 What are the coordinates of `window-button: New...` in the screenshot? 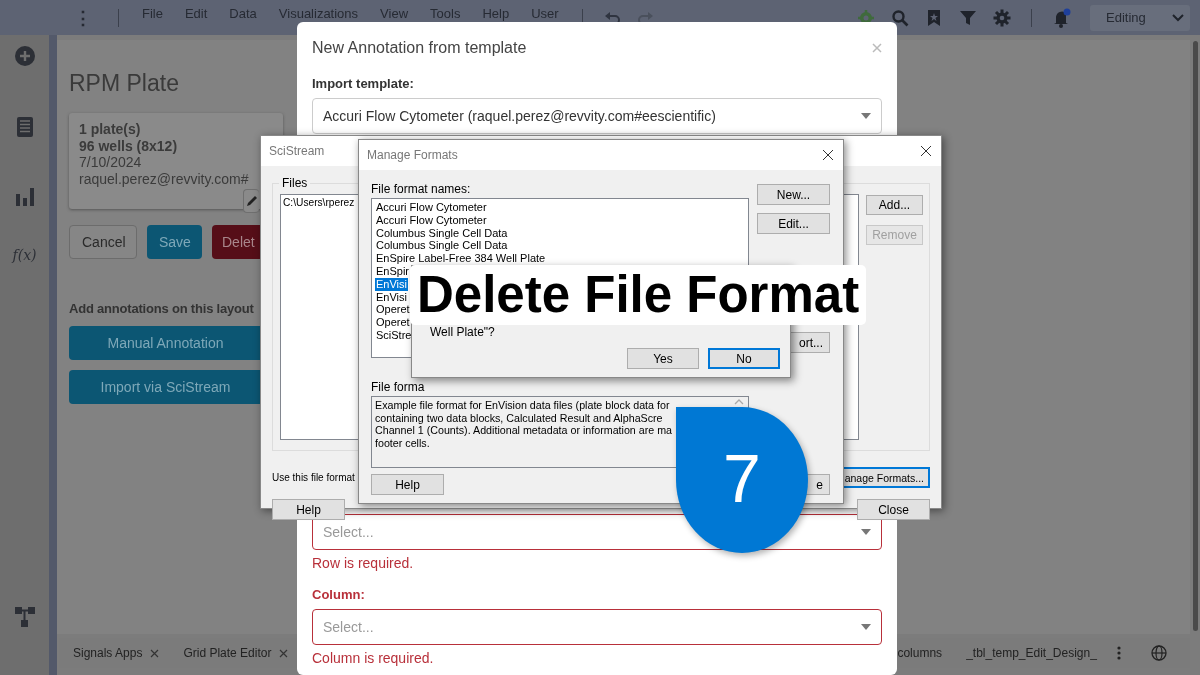 It's located at (793, 194).